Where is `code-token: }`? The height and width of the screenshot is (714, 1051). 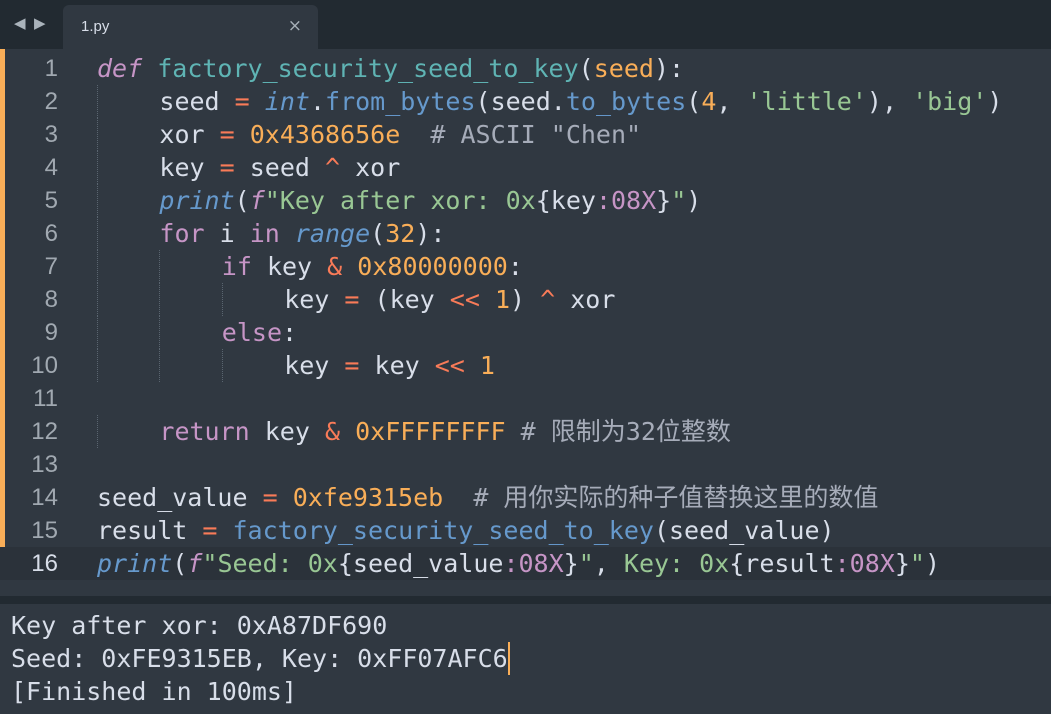 code-token: } is located at coordinates (664, 200).